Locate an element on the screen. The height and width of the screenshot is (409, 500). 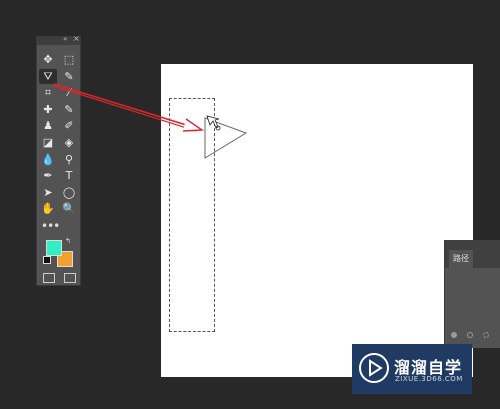
rectangular-selection is located at coordinates (192, 215).